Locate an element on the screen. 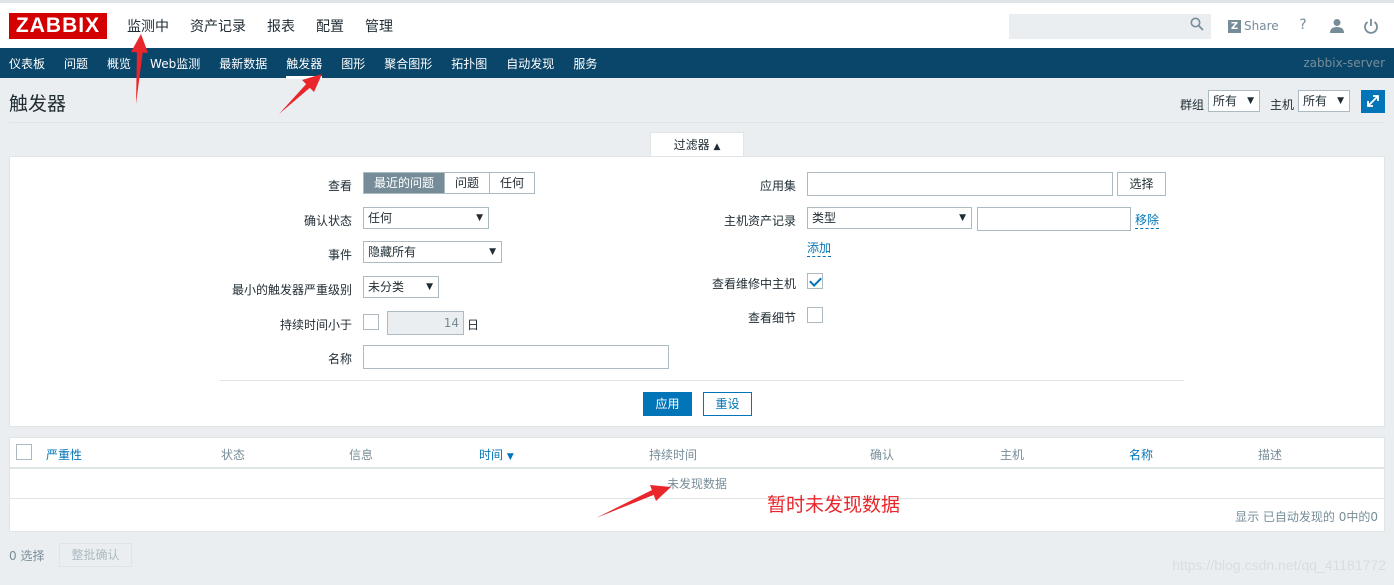 This screenshot has width=1394, height=585. subnav-graphs: 图形 is located at coordinates (353, 67).